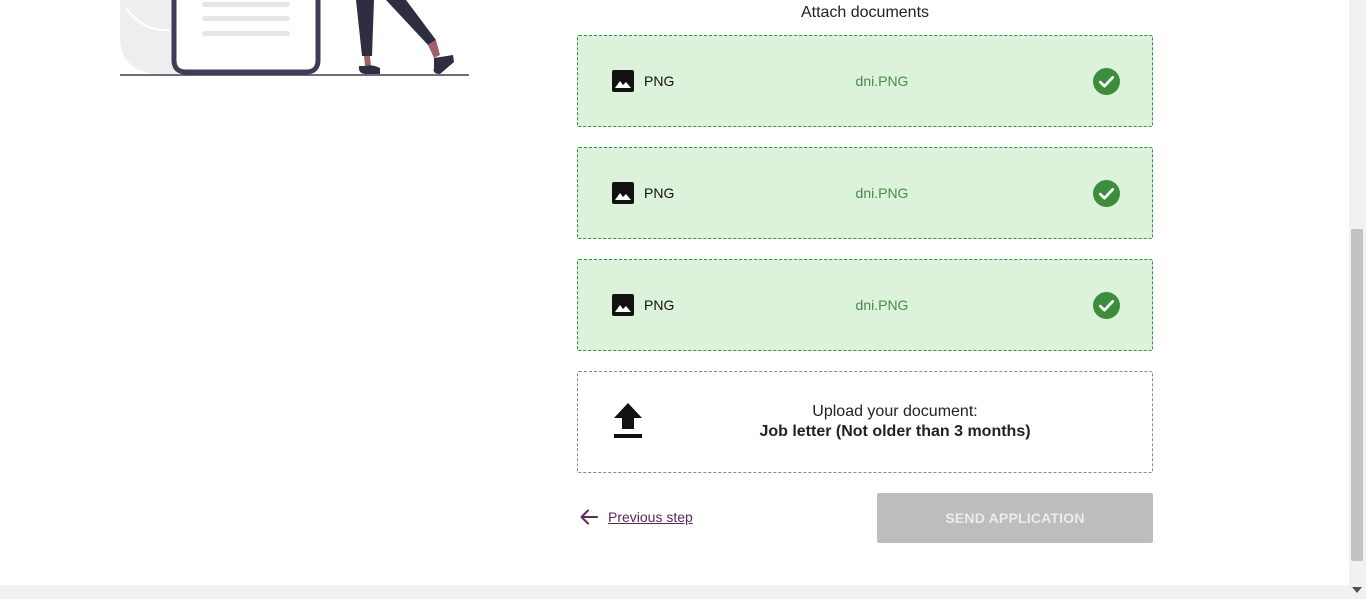  Describe the element at coordinates (1357, 395) in the screenshot. I see `scrollbar-thumb` at that location.